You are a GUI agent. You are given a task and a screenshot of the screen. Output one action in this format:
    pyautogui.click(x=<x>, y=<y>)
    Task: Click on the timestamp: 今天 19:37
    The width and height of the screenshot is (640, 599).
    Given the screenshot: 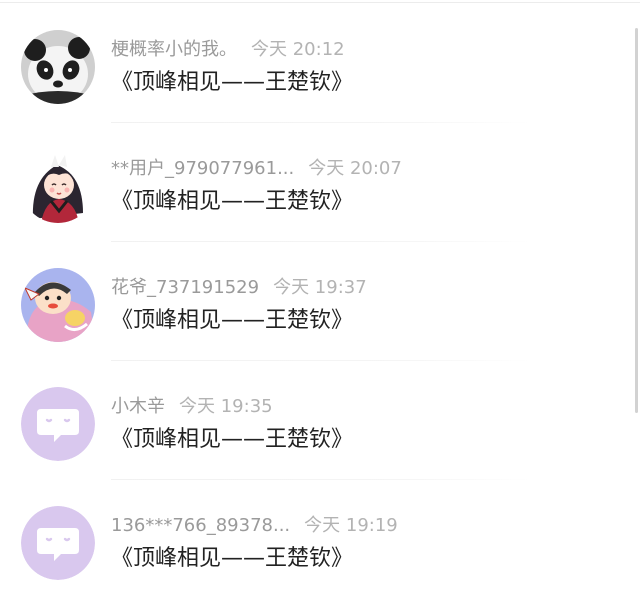 What is the action you would take?
    pyautogui.click(x=320, y=287)
    